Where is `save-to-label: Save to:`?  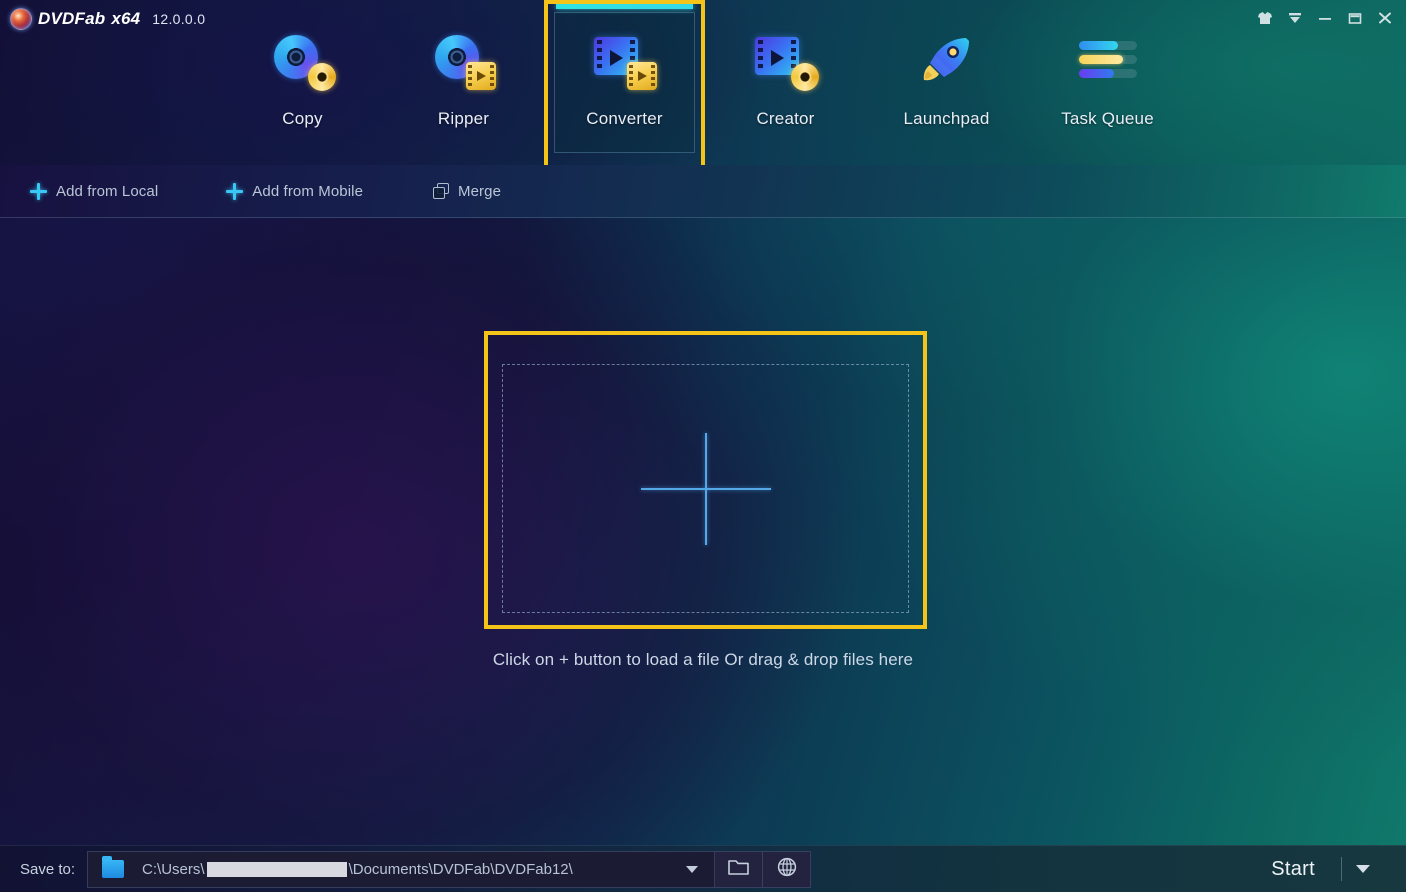 save-to-label: Save to: is located at coordinates (48, 869).